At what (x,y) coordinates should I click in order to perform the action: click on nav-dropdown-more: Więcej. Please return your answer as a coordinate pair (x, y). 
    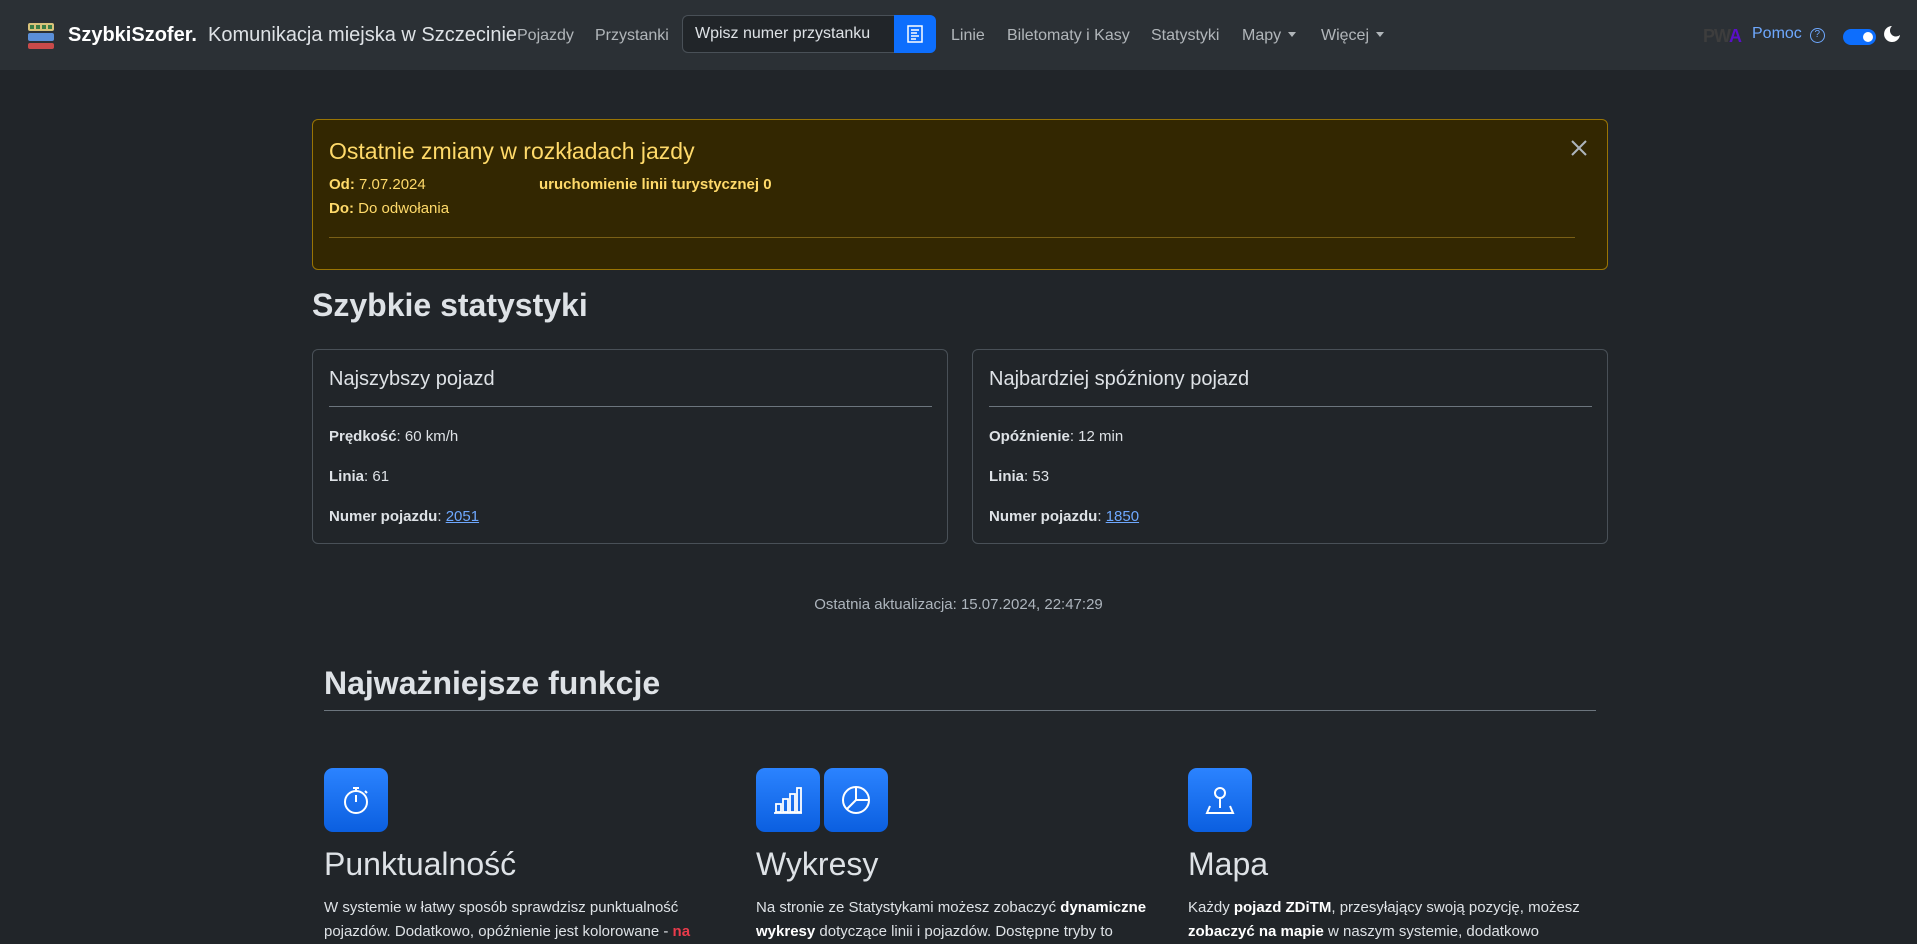
    Looking at the image, I should click on (1353, 36).